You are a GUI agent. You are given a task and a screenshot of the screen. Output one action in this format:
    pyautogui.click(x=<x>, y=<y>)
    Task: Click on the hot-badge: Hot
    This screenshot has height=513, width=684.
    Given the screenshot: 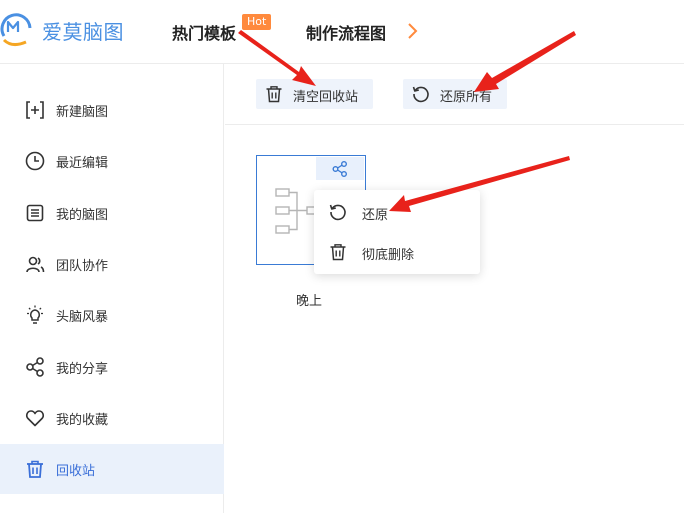 What is the action you would take?
    pyautogui.click(x=257, y=22)
    